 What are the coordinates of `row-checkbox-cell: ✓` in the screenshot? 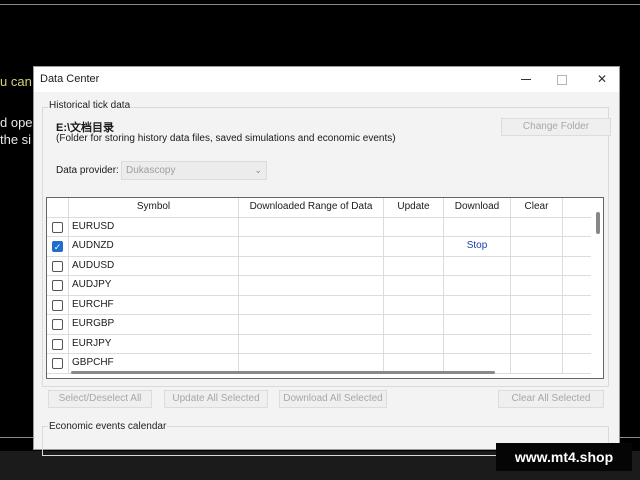 It's located at (58, 246).